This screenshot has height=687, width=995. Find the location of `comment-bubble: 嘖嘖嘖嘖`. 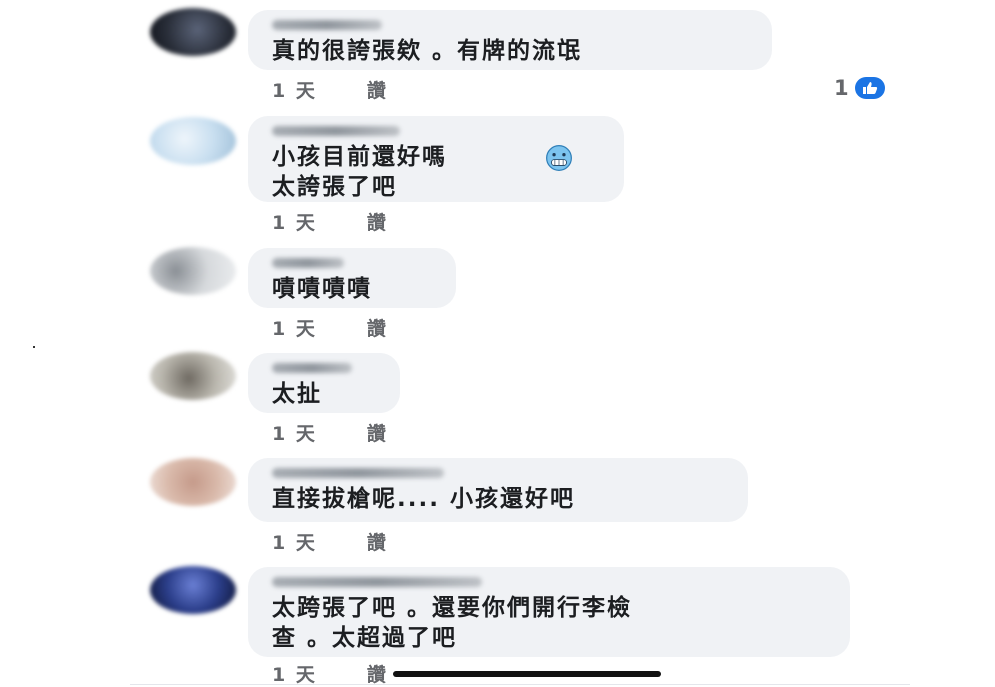

comment-bubble: 嘖嘖嘖嘖 is located at coordinates (352, 278).